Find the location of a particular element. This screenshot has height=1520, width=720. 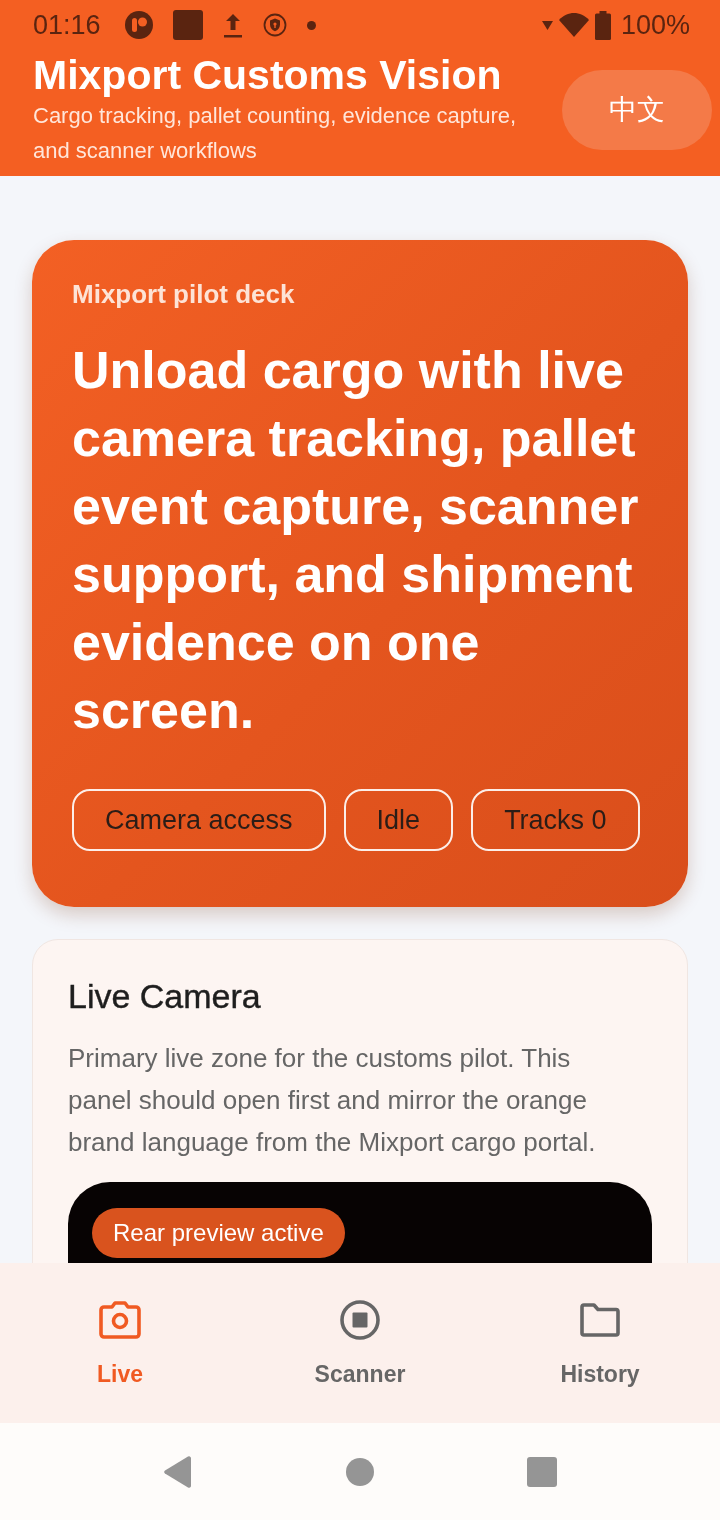

data-arrow-icon is located at coordinates (547, 25).